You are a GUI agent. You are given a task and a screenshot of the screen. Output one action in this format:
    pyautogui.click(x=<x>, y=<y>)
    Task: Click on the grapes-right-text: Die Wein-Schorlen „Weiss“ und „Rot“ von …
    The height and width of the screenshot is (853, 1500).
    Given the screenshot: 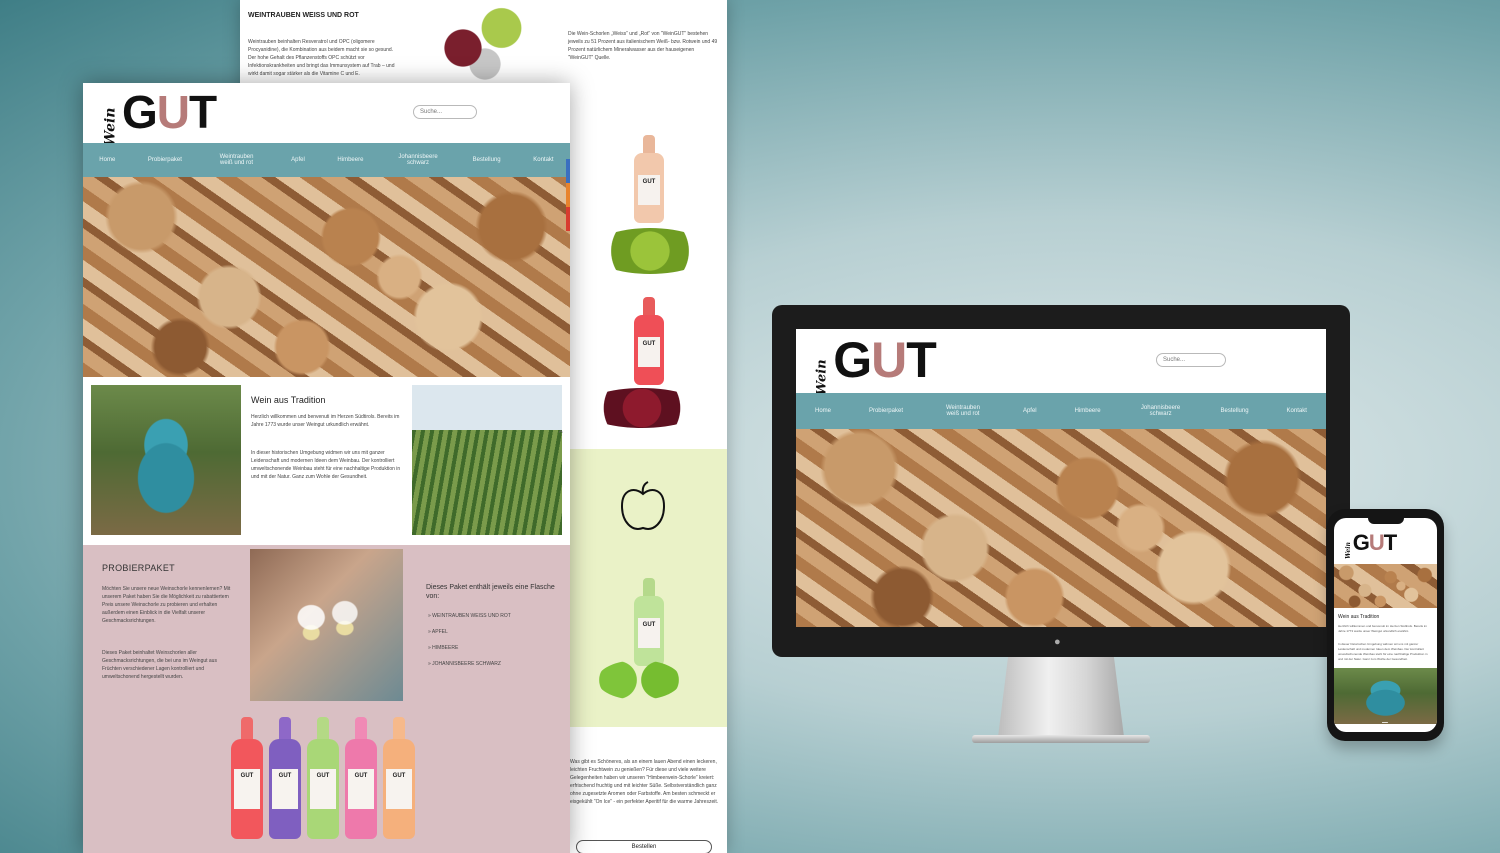 What is the action you would take?
    pyautogui.click(x=643, y=46)
    